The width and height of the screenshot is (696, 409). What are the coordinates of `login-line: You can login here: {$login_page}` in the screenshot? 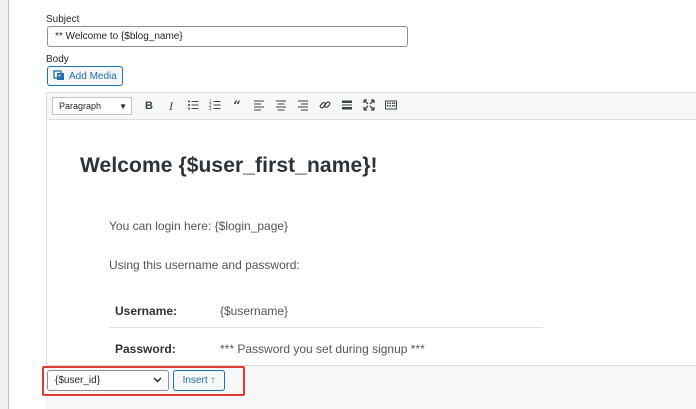 It's located at (199, 226).